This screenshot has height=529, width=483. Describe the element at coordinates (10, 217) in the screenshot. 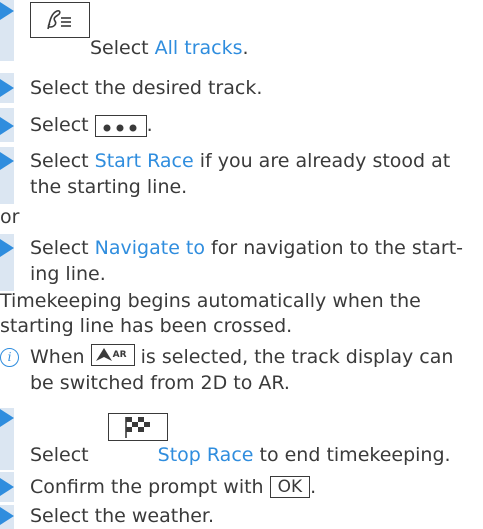

I see `or-separator: or` at that location.